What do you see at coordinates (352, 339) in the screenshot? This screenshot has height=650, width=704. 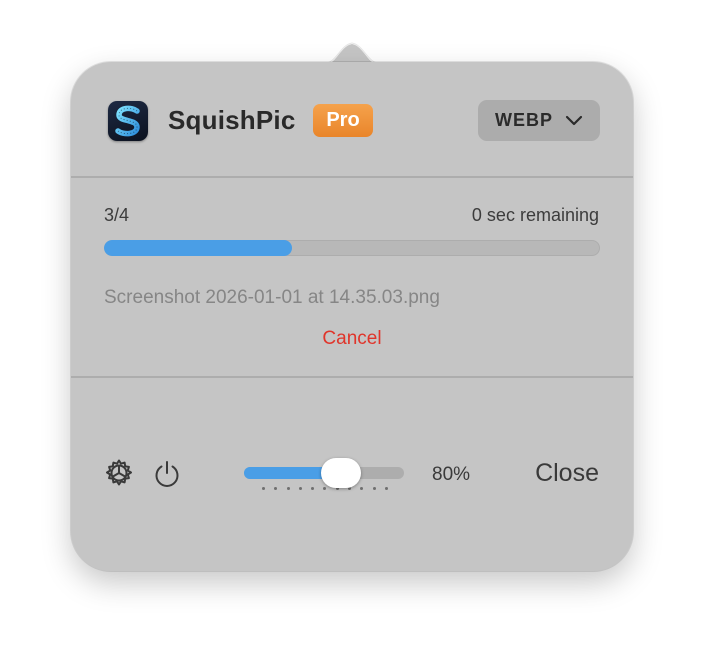 I see `cancel-button: Cancel` at bounding box center [352, 339].